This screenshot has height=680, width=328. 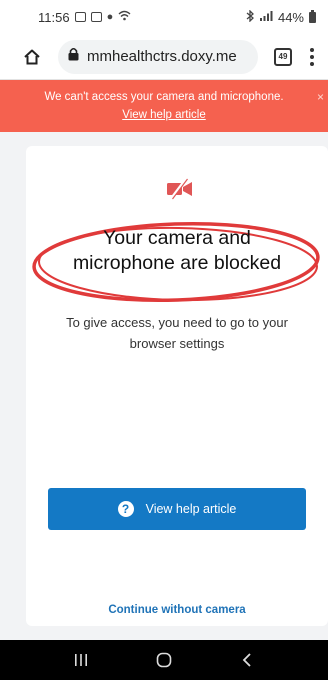 What do you see at coordinates (110, 16) in the screenshot?
I see `app-notification-icon: ●` at bounding box center [110, 16].